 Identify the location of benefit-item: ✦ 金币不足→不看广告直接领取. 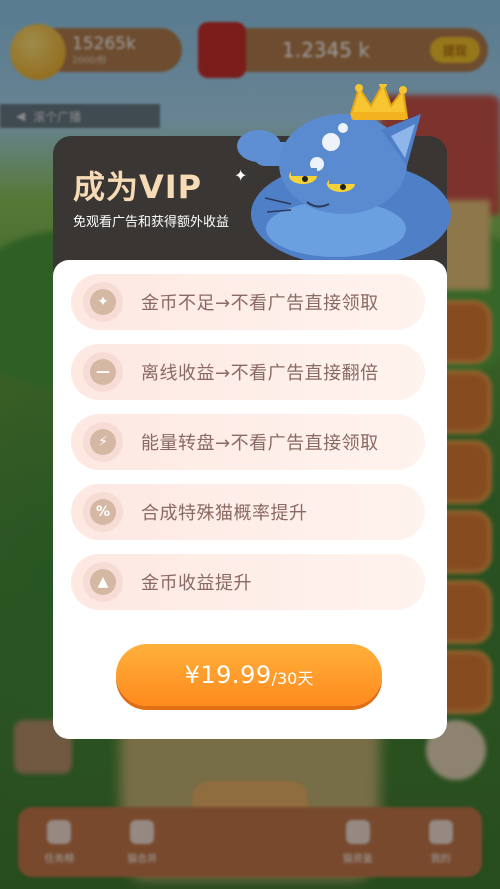
(248, 302).